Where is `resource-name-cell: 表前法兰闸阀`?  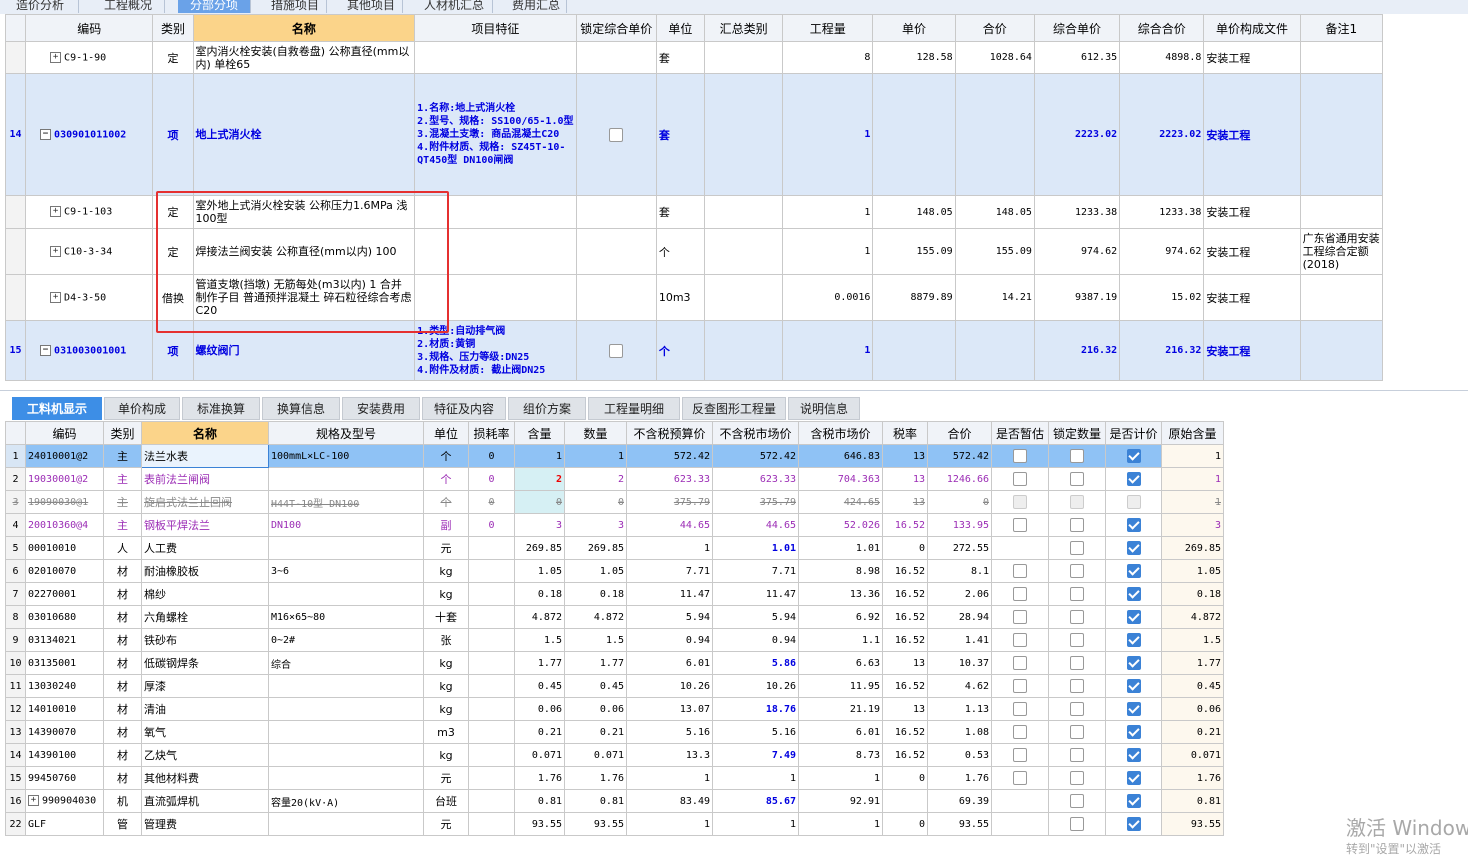 resource-name-cell: 表前法兰闸阀 is located at coordinates (205, 479).